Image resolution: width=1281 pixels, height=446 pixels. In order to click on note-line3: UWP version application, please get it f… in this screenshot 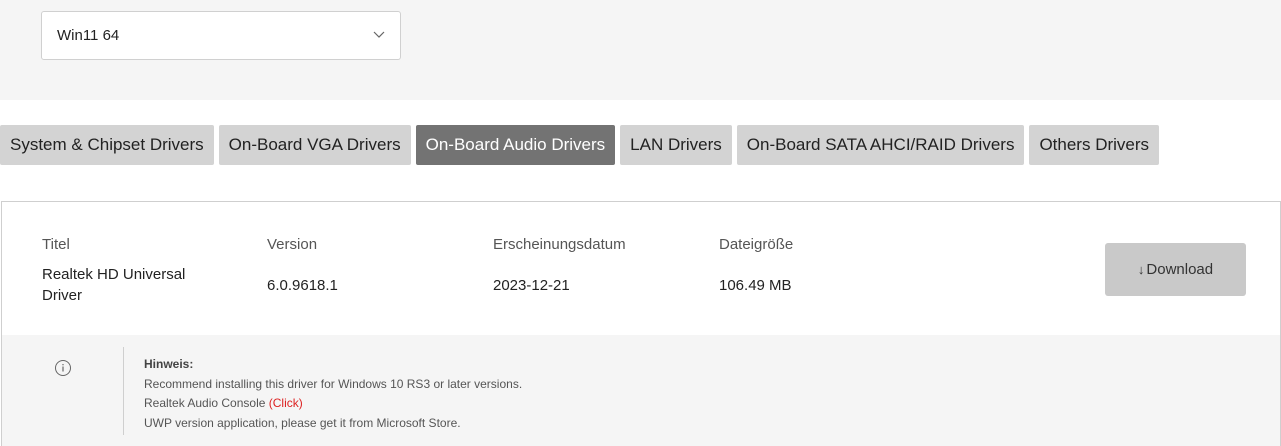, I will do `click(302, 422)`.